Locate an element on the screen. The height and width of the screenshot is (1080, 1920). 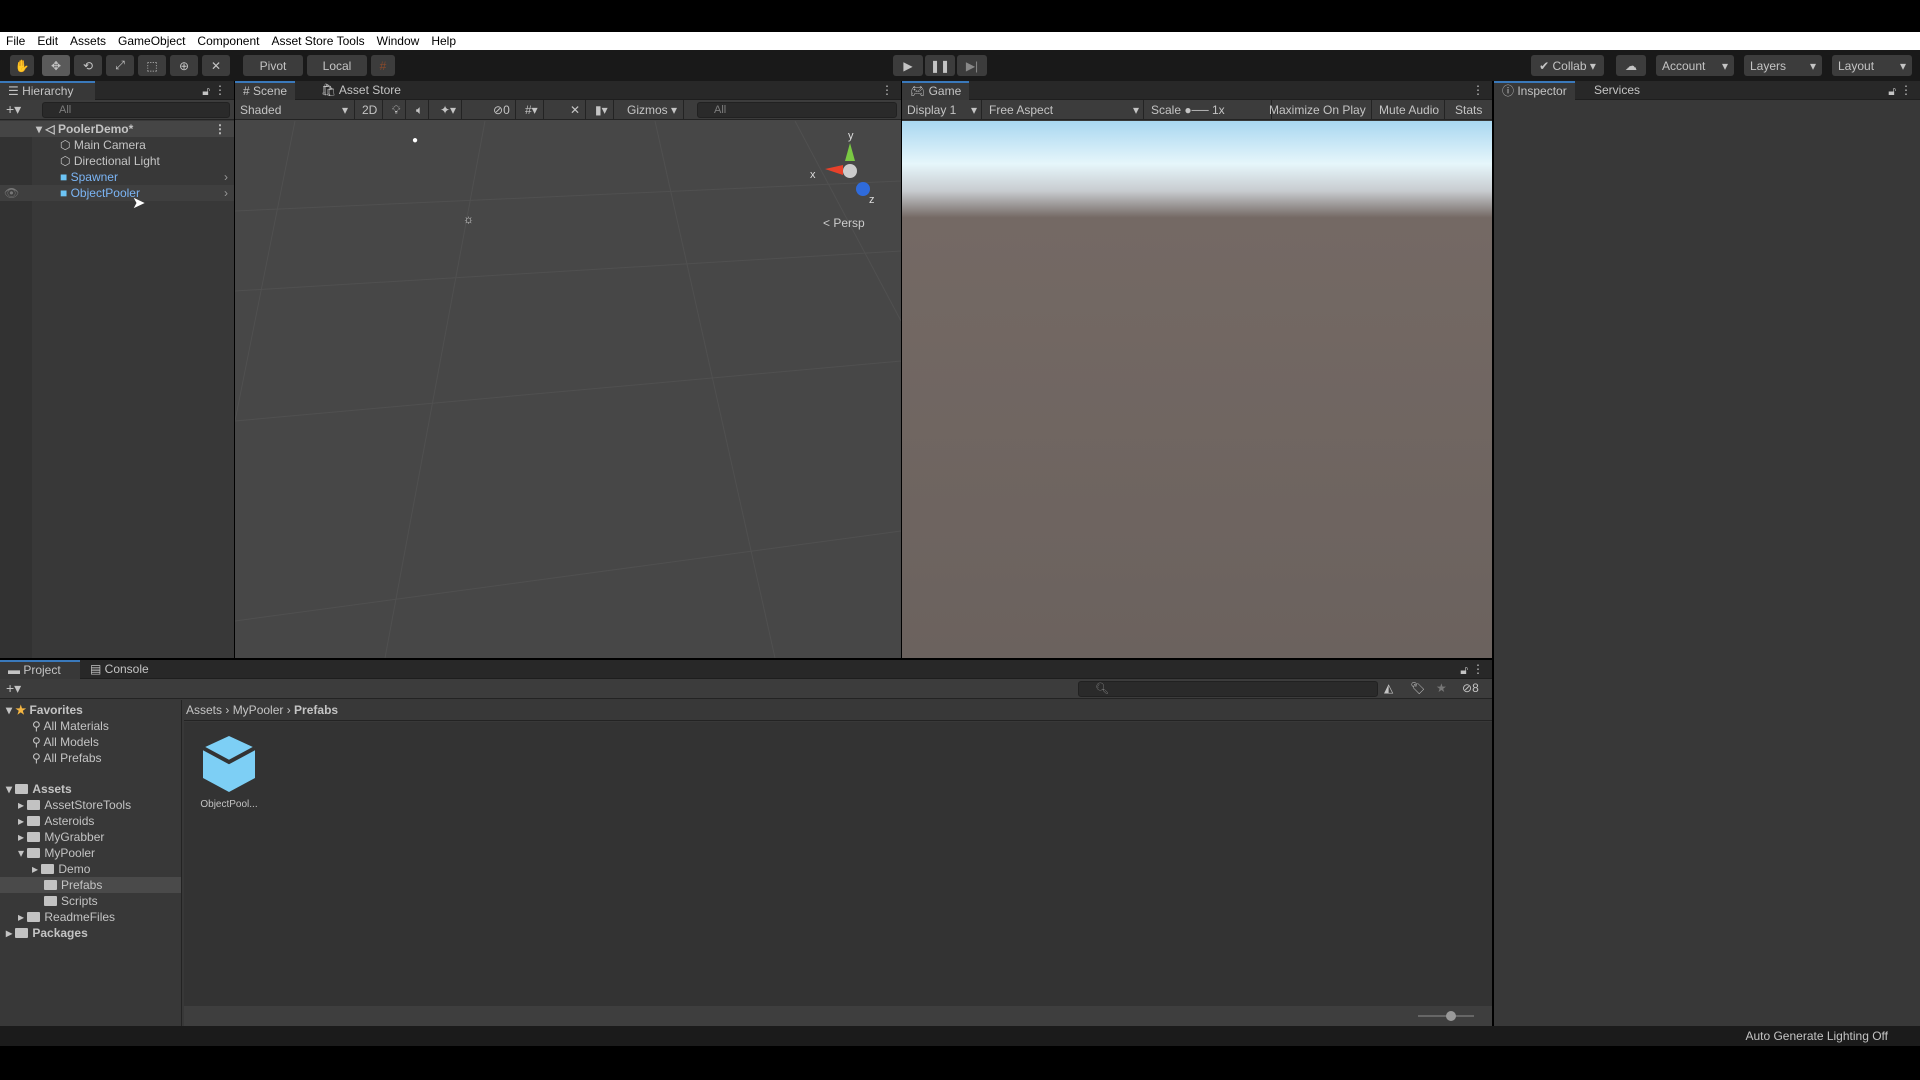
menu-file: File is located at coordinates (15, 41).